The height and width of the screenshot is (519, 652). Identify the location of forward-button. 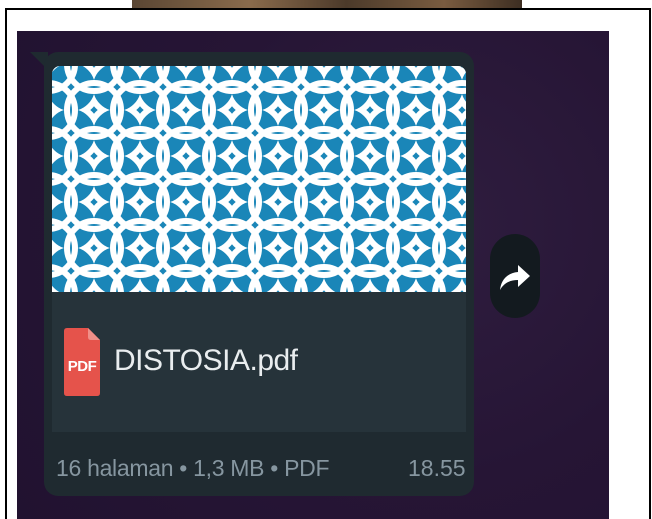
(515, 276).